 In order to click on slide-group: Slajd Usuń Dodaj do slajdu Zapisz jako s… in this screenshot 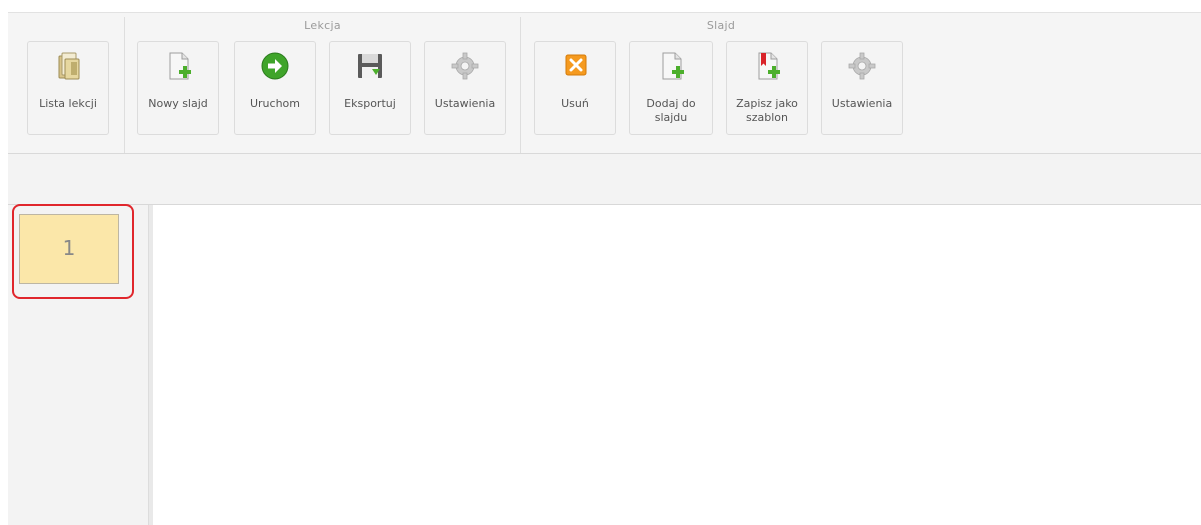, I will do `click(721, 83)`.